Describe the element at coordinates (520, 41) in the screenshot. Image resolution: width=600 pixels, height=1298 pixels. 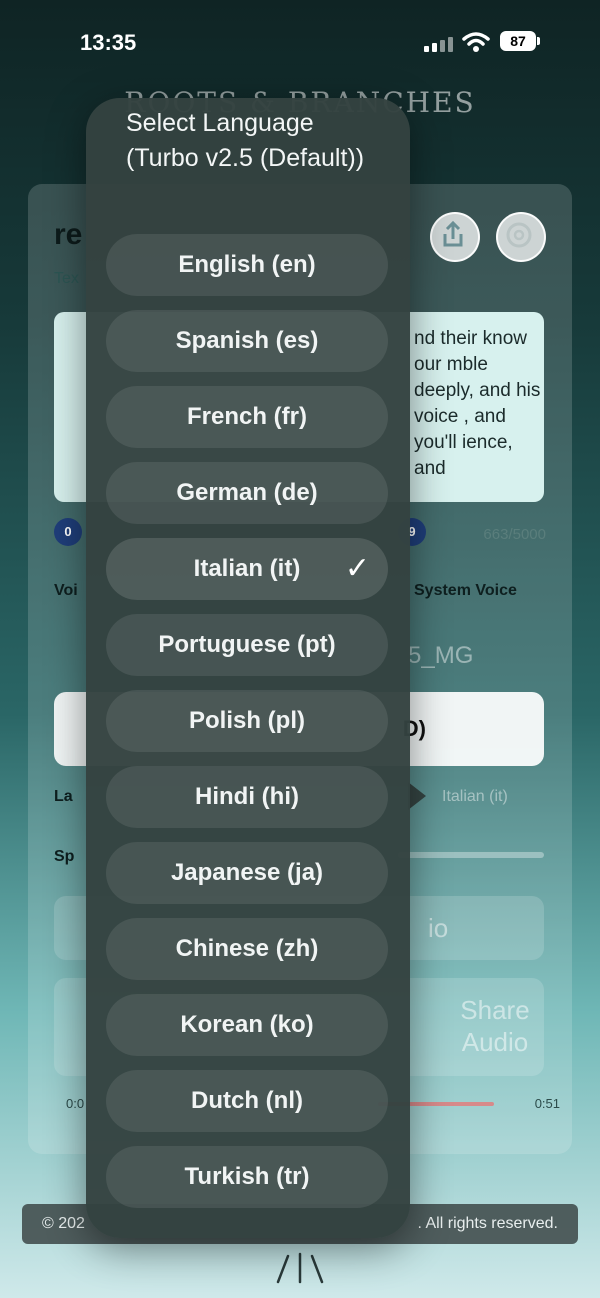
I see `battery-icon: 87` at that location.